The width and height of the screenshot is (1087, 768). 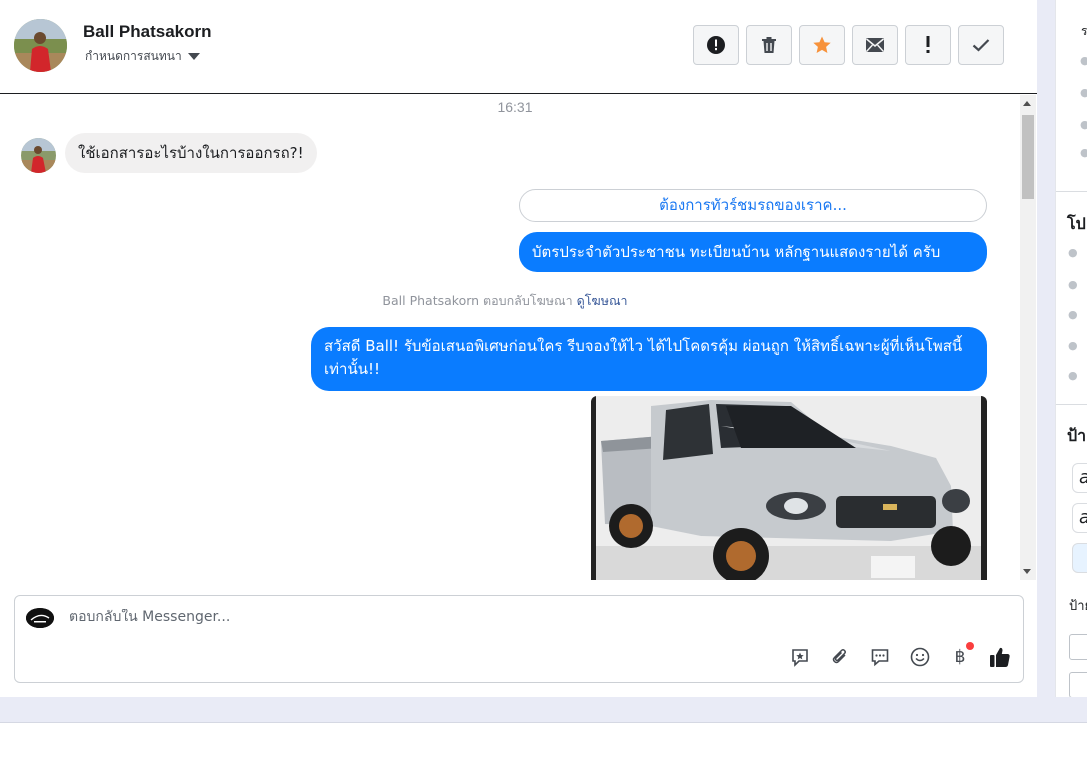 I want to click on conversation-header: Ball Phatsakorn กำหนดการสนทนา, so click(x=518, y=47).